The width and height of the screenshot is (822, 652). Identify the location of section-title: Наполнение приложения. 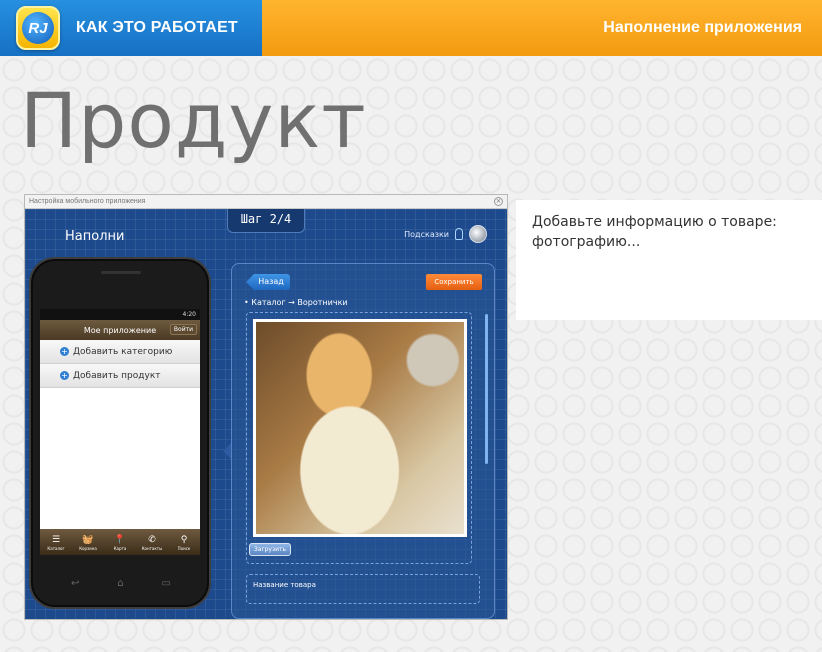
(702, 27).